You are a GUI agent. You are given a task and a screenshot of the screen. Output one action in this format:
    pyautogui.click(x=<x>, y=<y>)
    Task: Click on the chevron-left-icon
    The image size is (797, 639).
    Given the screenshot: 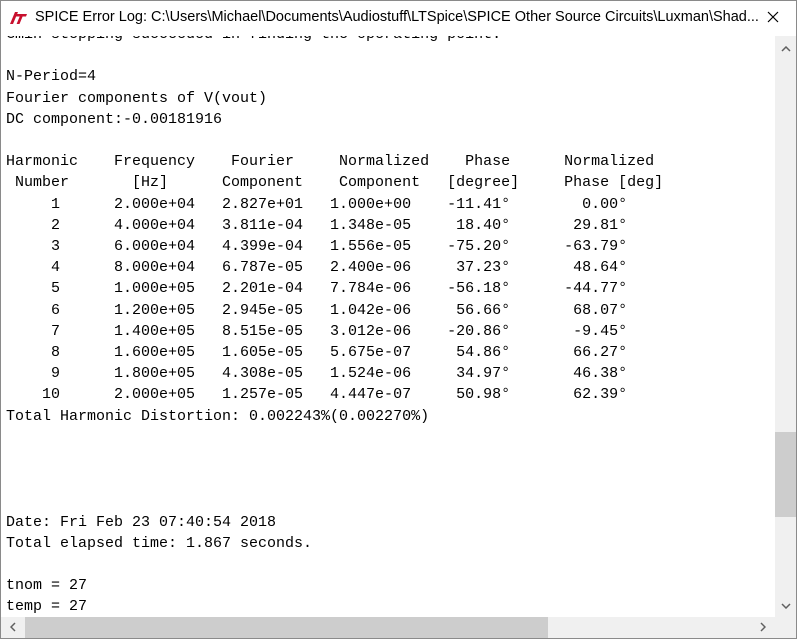 What is the action you would take?
    pyautogui.click(x=12, y=628)
    